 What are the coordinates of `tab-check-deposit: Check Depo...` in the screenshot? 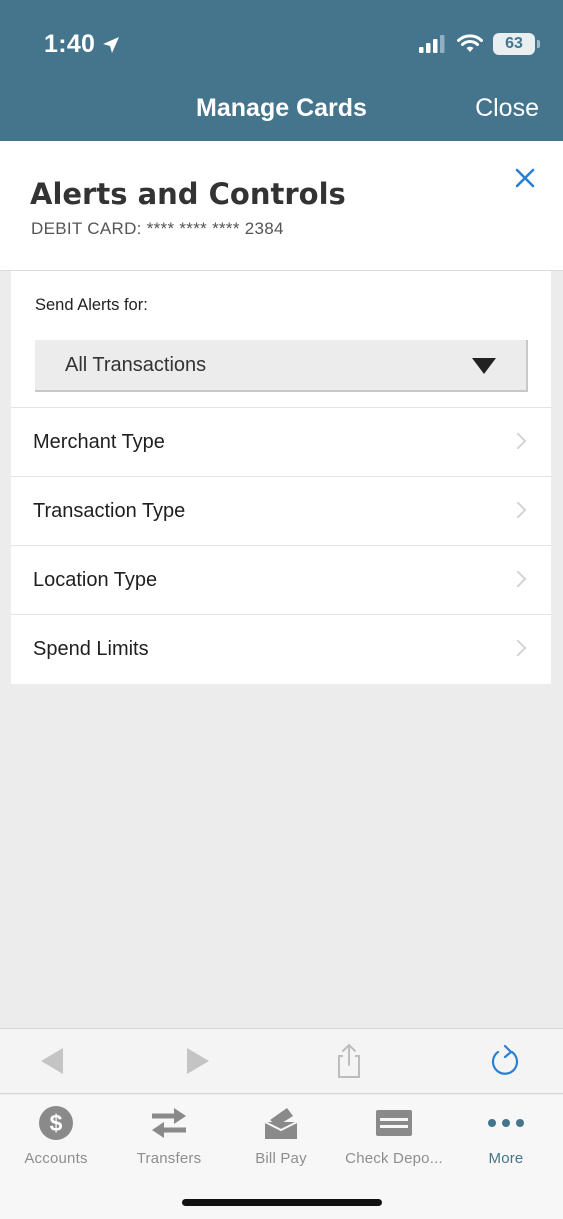 It's located at (394, 1136).